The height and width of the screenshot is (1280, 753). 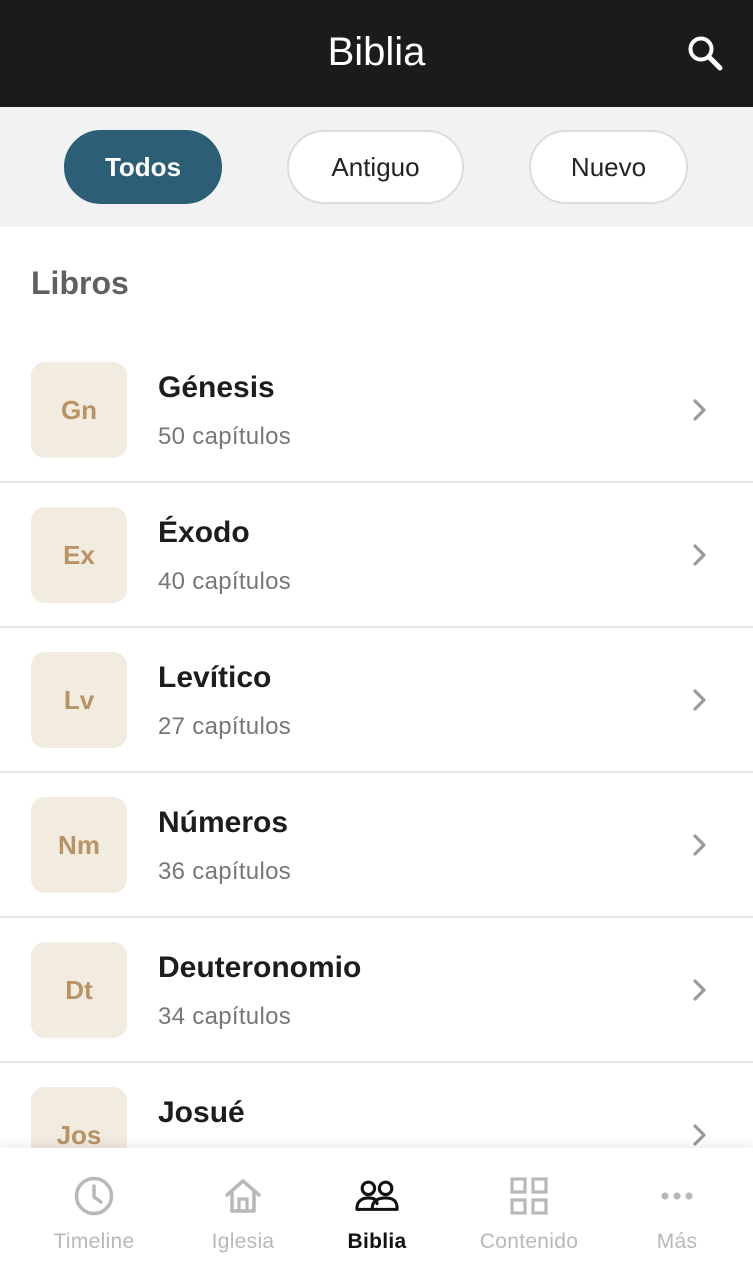 What do you see at coordinates (677, 1196) in the screenshot?
I see `more-icon` at bounding box center [677, 1196].